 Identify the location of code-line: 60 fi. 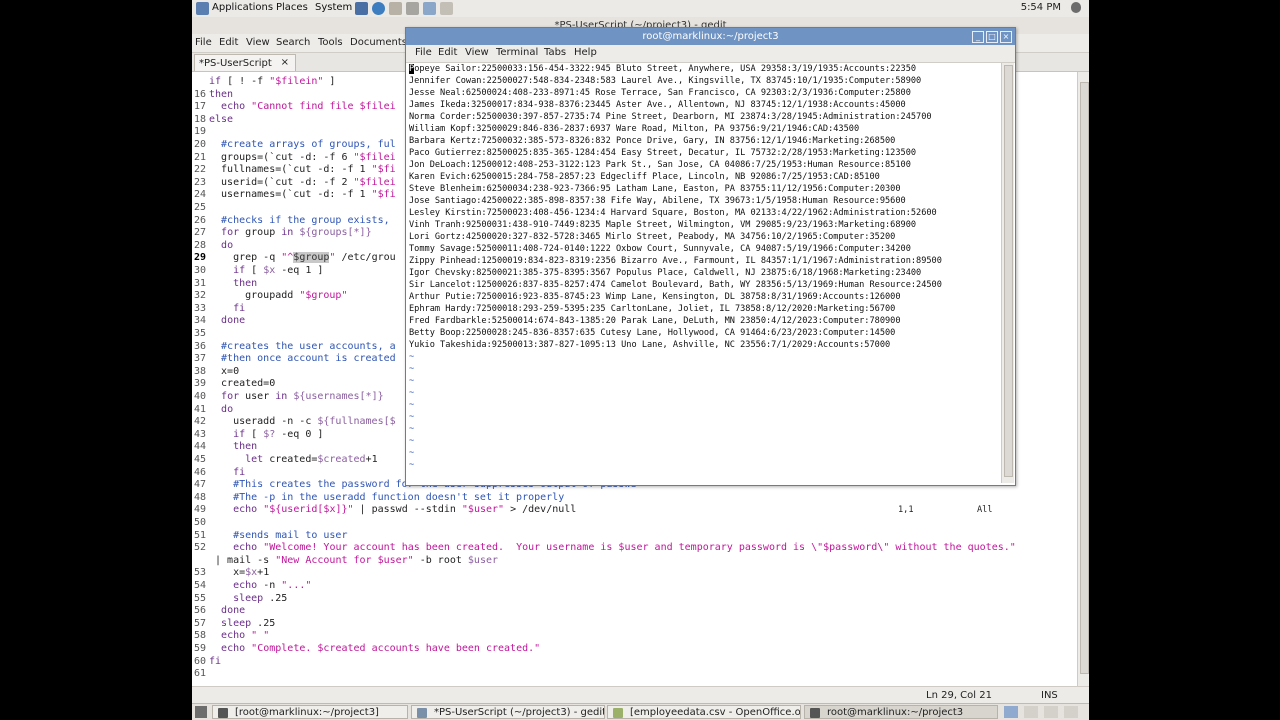
(206, 662).